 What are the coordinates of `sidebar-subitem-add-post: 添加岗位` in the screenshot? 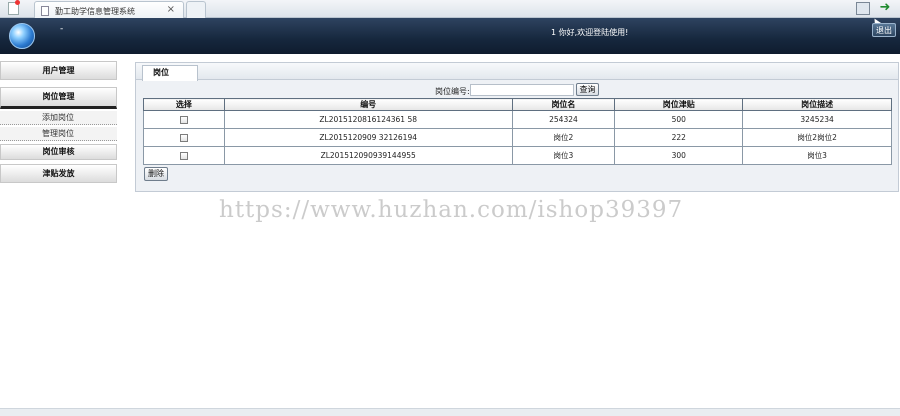 It's located at (58, 118).